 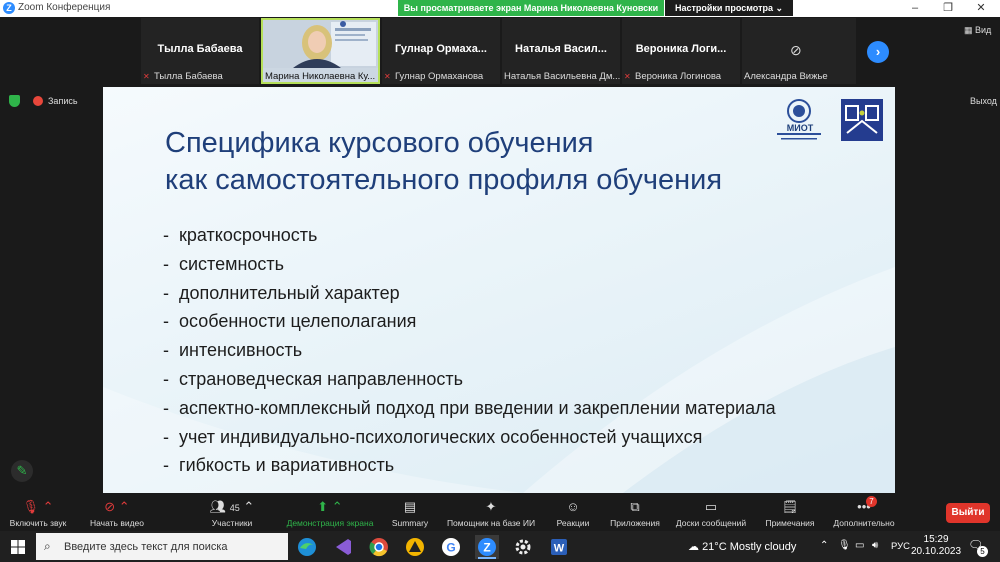 I want to click on russian-center-logo-icon, so click(x=862, y=120).